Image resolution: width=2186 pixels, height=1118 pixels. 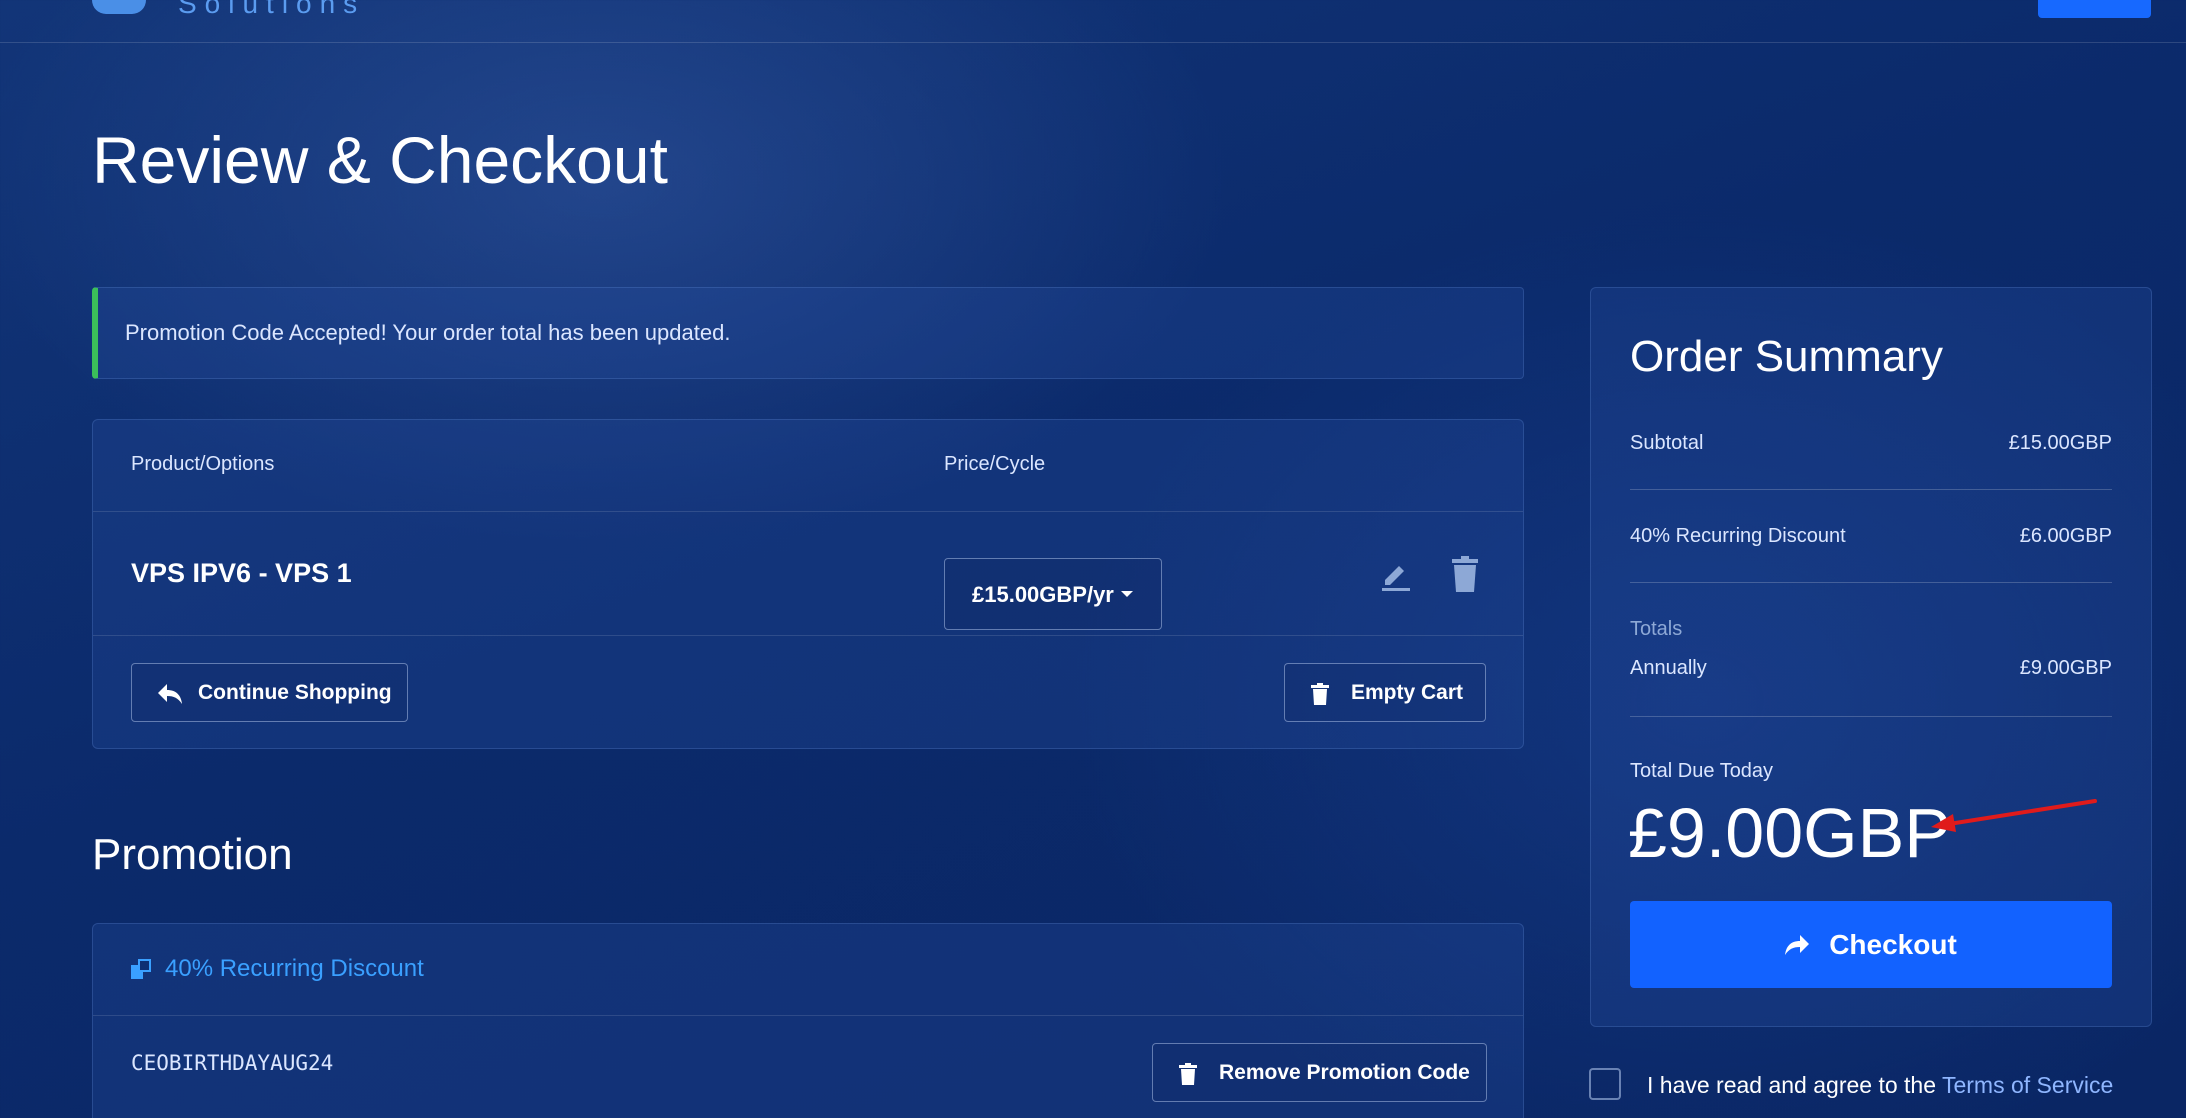 What do you see at coordinates (1738, 536) in the screenshot?
I see `discount-label: 40% Recurring Discount` at bounding box center [1738, 536].